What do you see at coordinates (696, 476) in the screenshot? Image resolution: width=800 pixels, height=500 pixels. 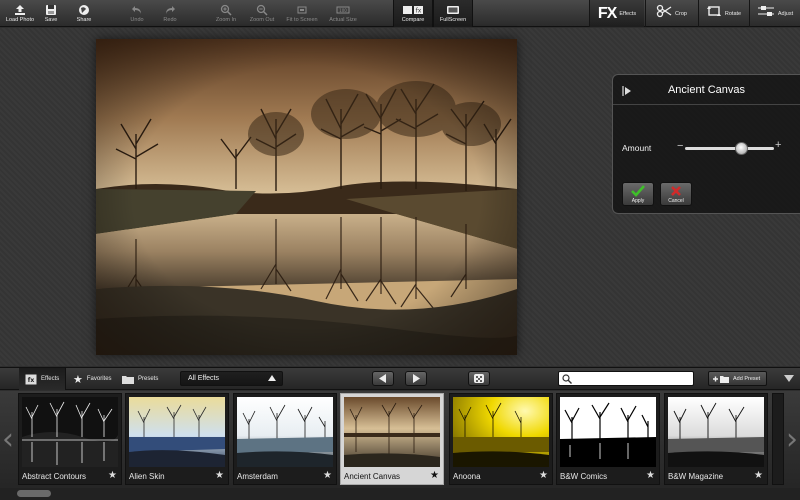 I see `effect-name: B&W Magazine` at bounding box center [696, 476].